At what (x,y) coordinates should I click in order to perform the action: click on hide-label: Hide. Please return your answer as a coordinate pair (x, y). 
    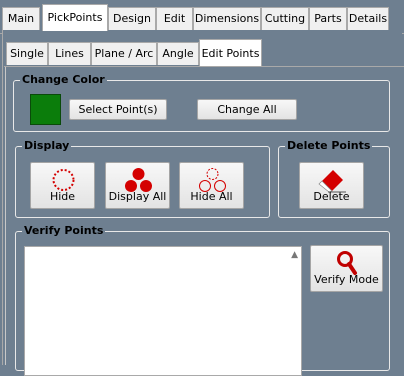
    Looking at the image, I should click on (62, 196).